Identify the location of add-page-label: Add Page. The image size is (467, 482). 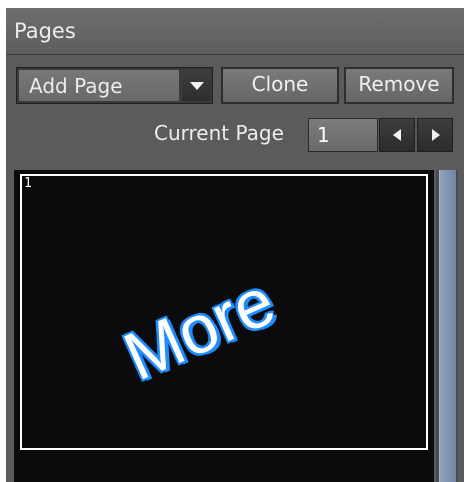
(76, 86).